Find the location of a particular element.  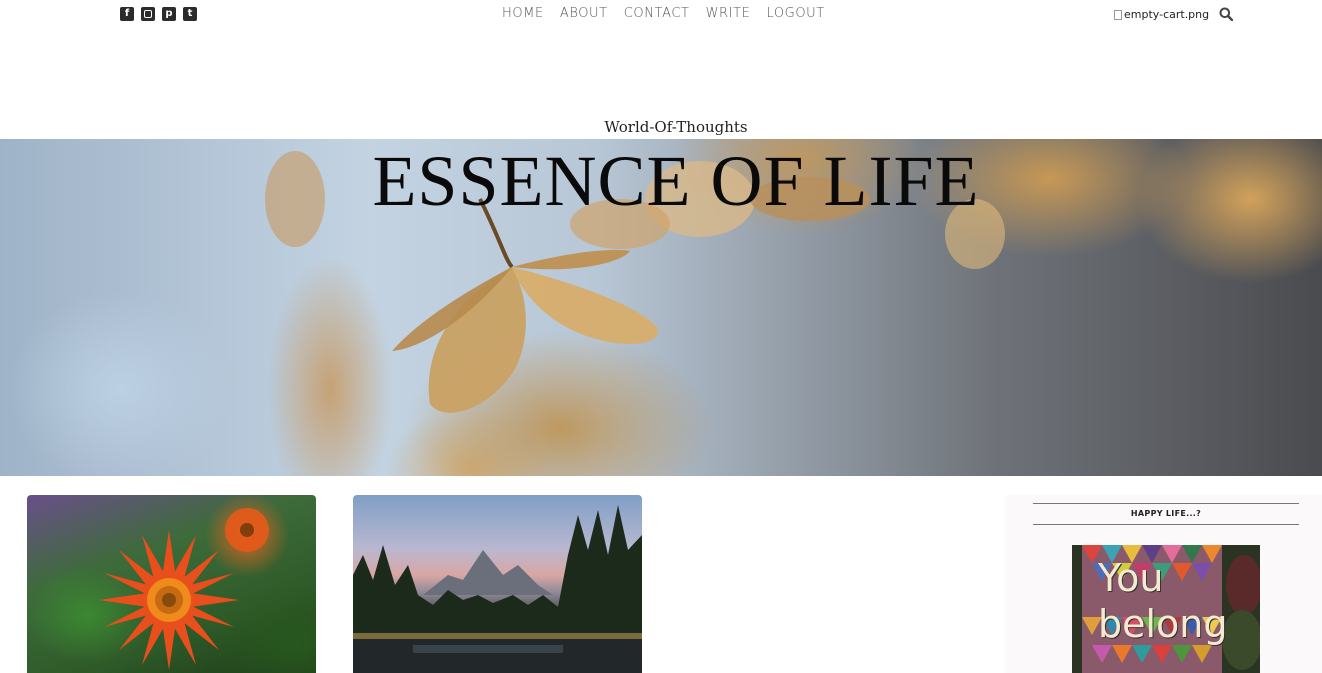

cart-image: empty-cart.png is located at coordinates (1161, 14).